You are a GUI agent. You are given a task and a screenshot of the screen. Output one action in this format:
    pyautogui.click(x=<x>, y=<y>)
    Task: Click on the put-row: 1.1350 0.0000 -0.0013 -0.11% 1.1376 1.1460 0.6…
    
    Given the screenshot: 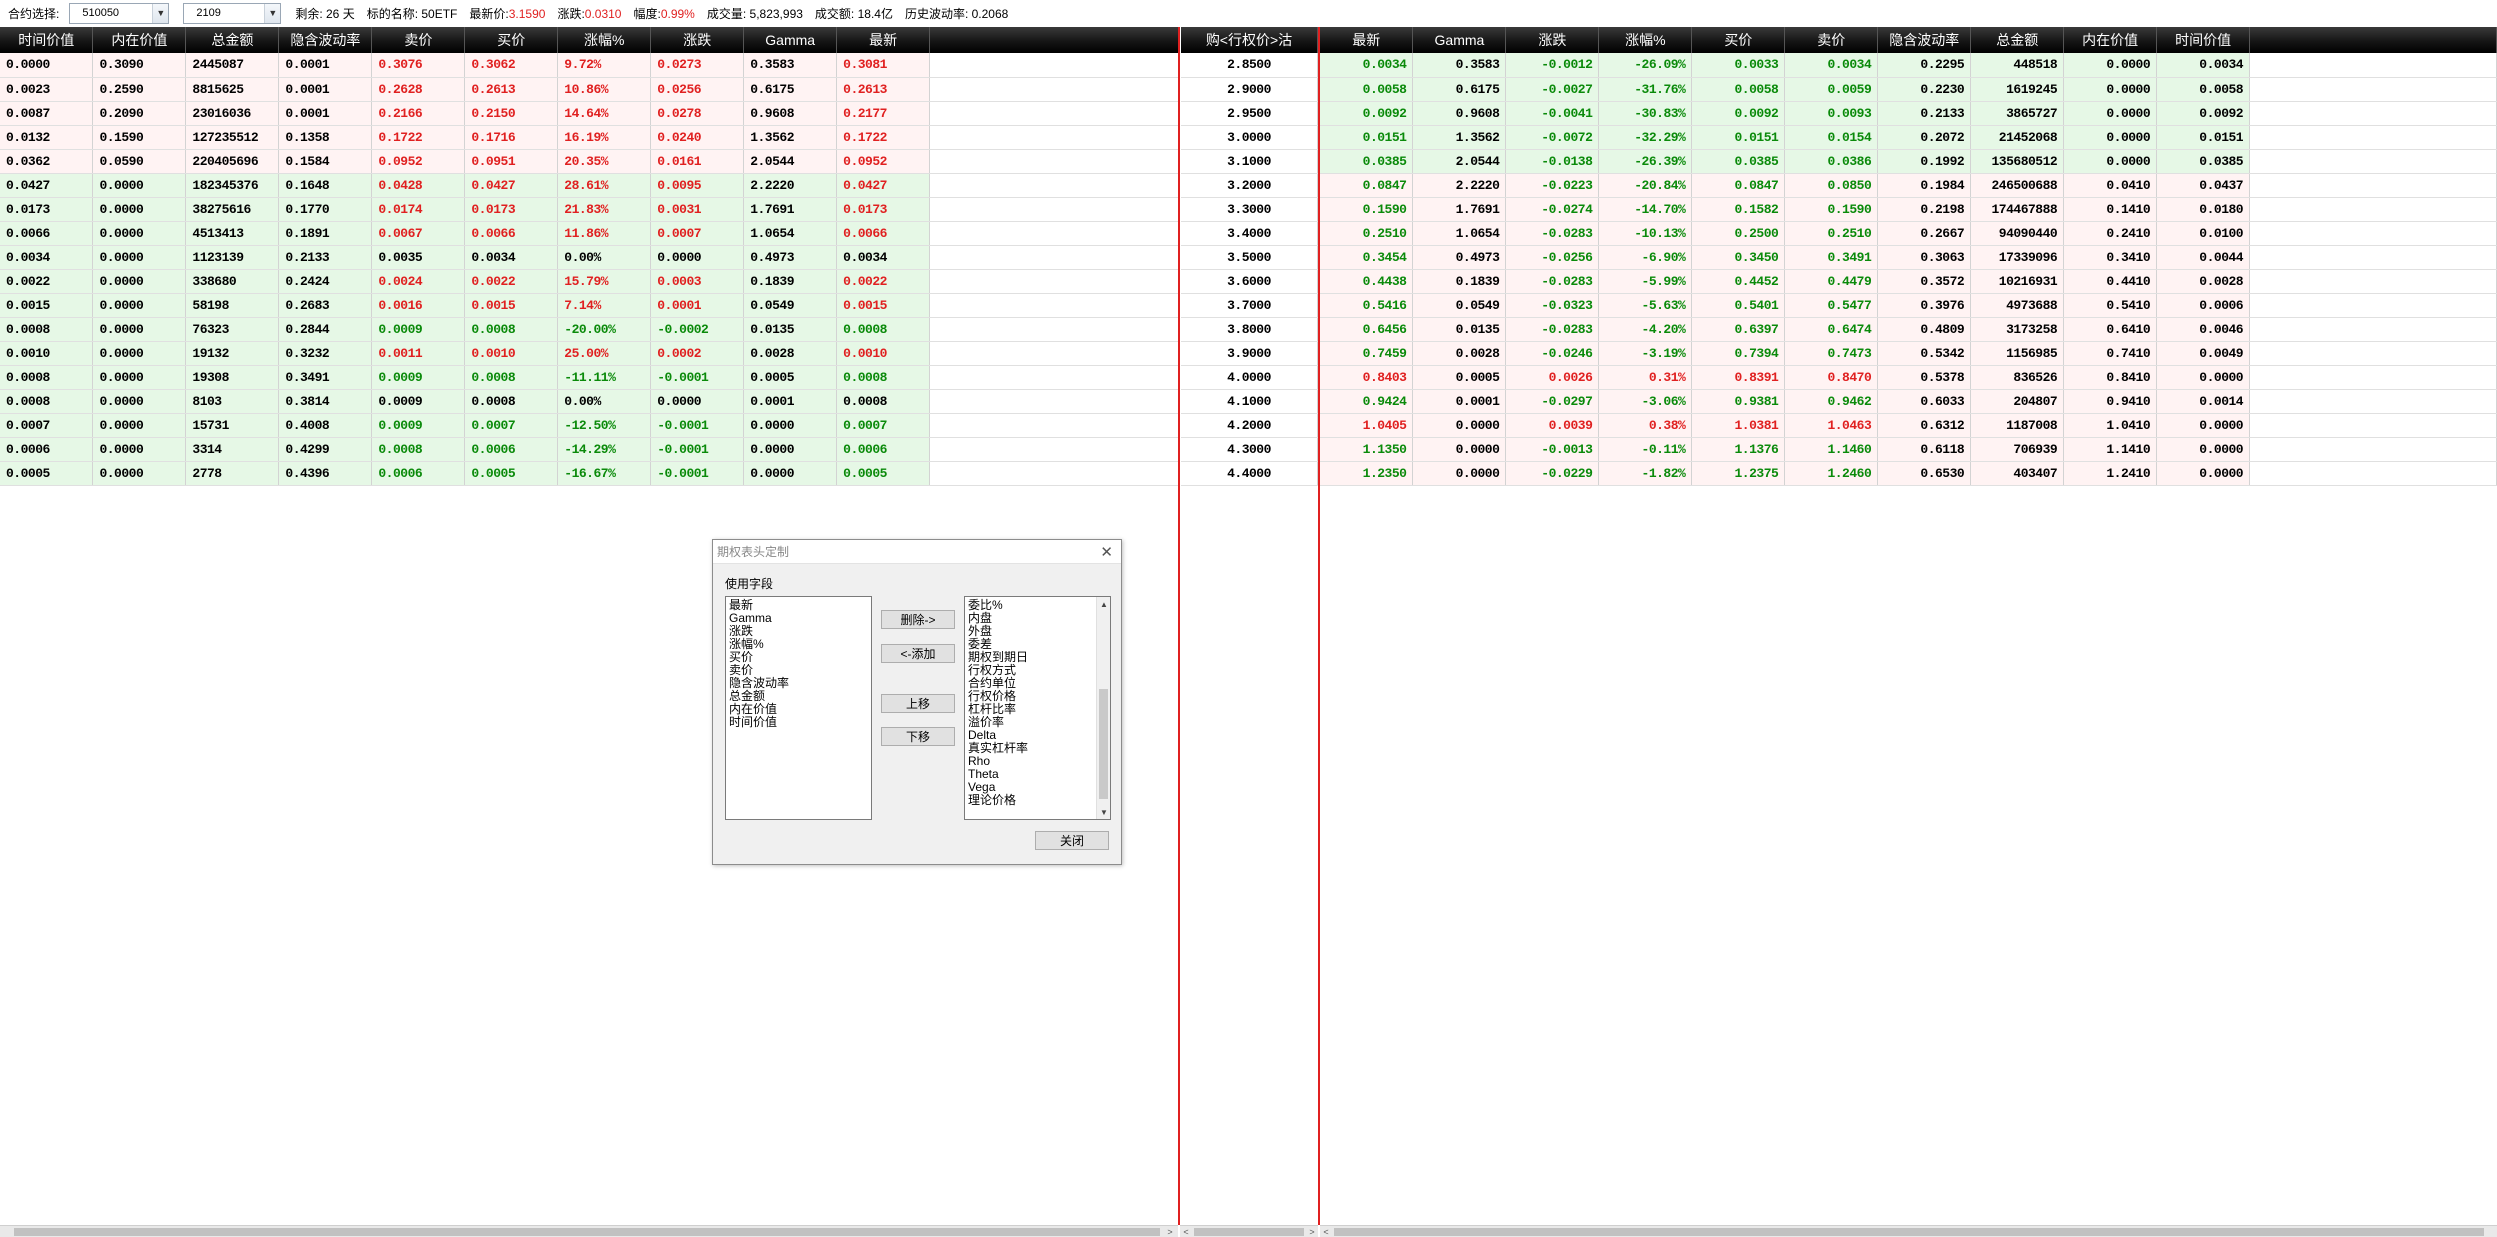 What is the action you would take?
    pyautogui.click(x=1908, y=449)
    